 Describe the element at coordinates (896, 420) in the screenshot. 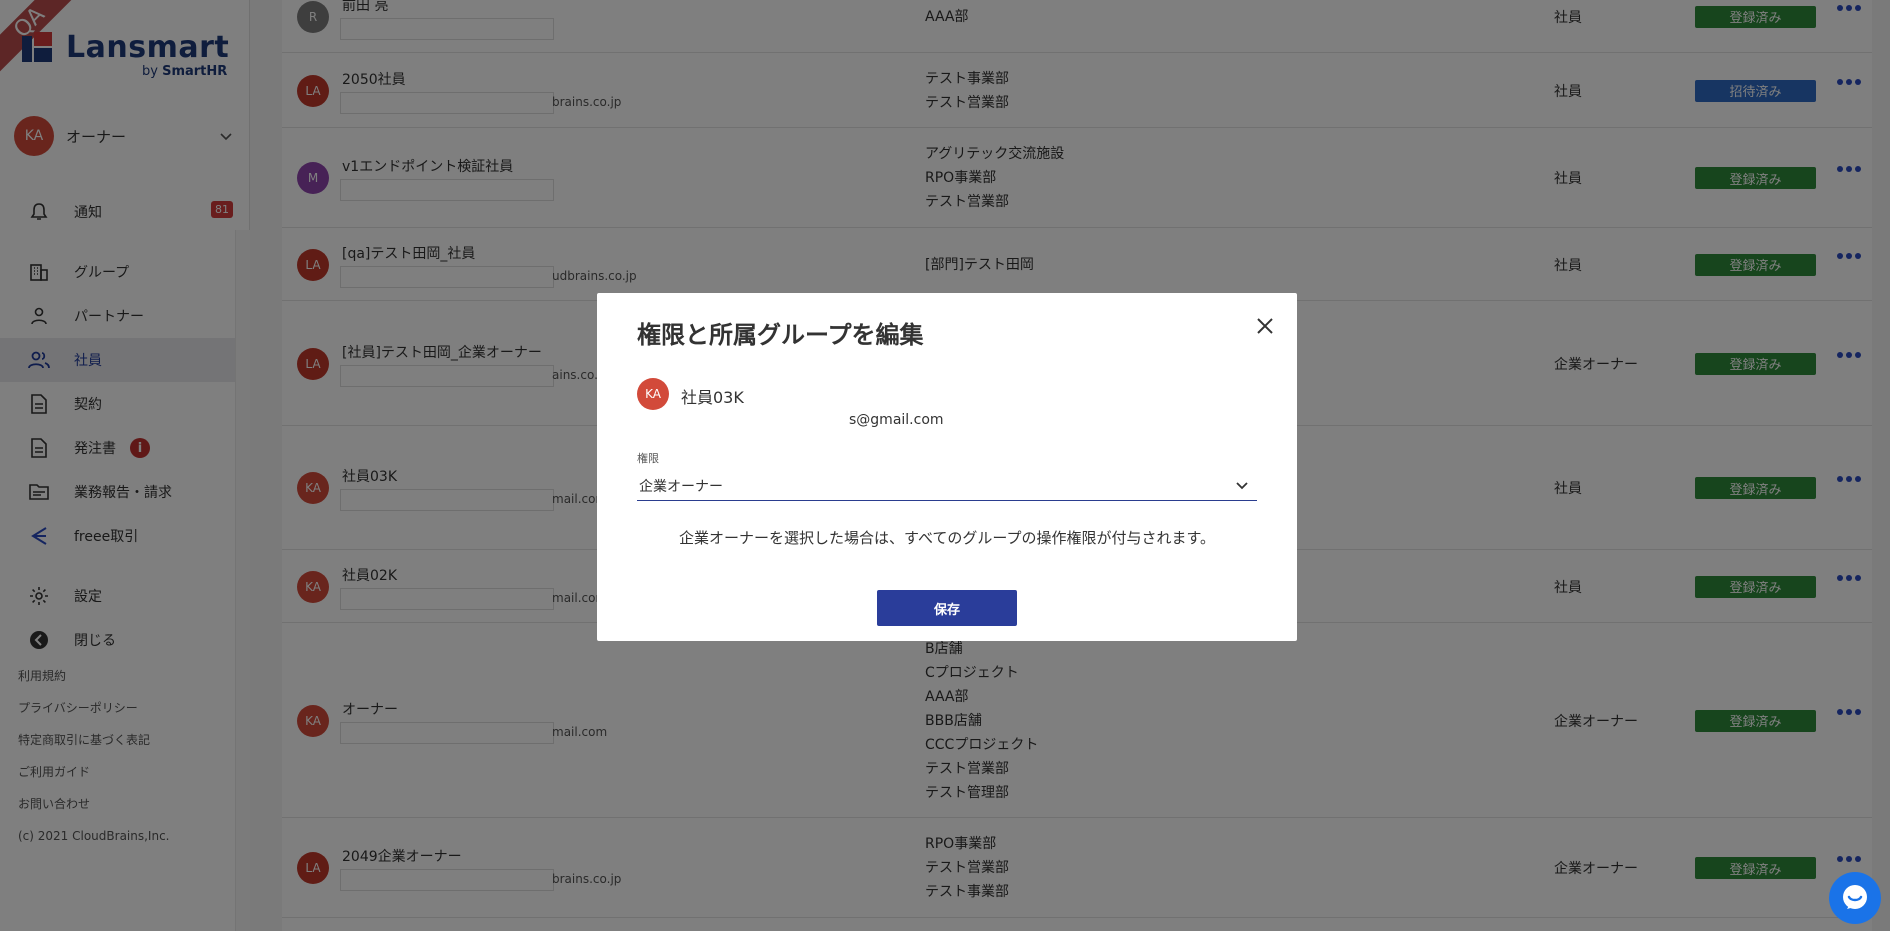

I see `email-text: s@gmail.com` at that location.